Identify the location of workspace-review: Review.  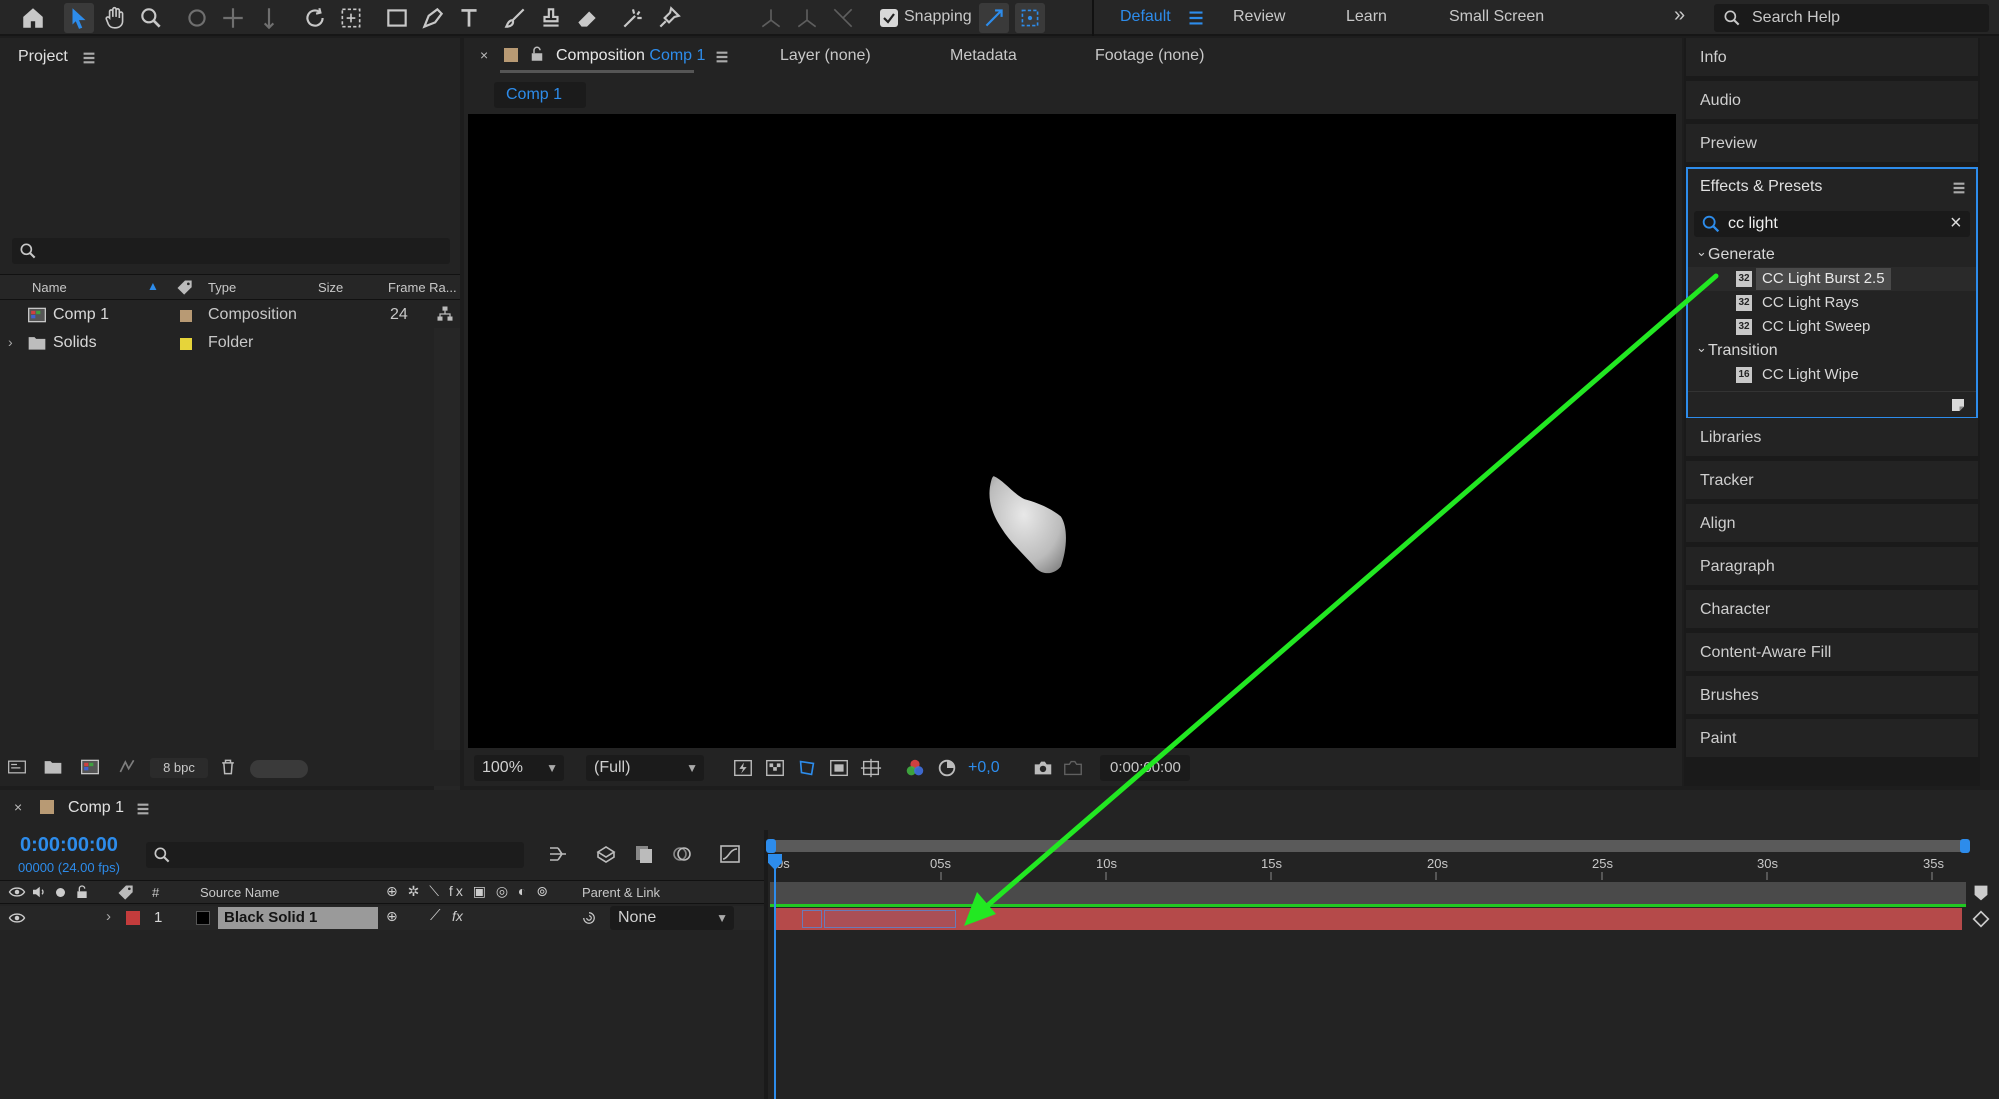
(1259, 17).